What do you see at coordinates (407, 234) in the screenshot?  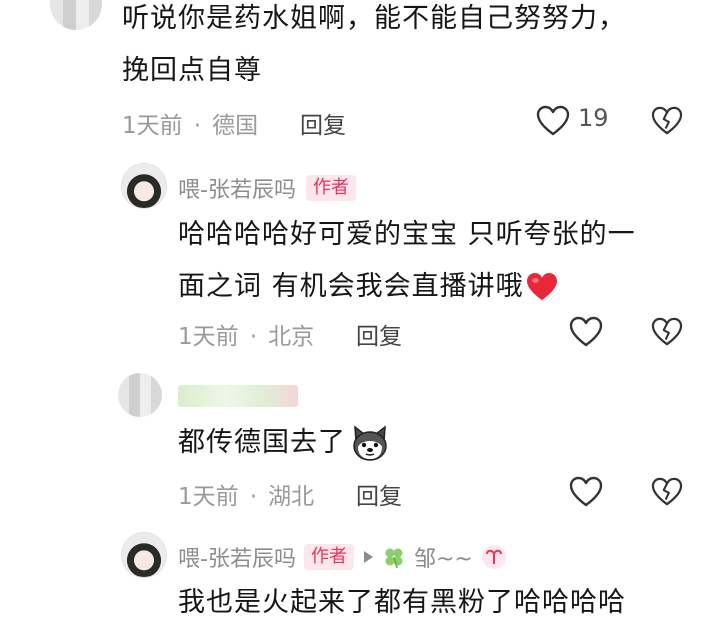 I see `reply-text: 哈哈哈哈好可爱的宝宝 只听夸张的一` at bounding box center [407, 234].